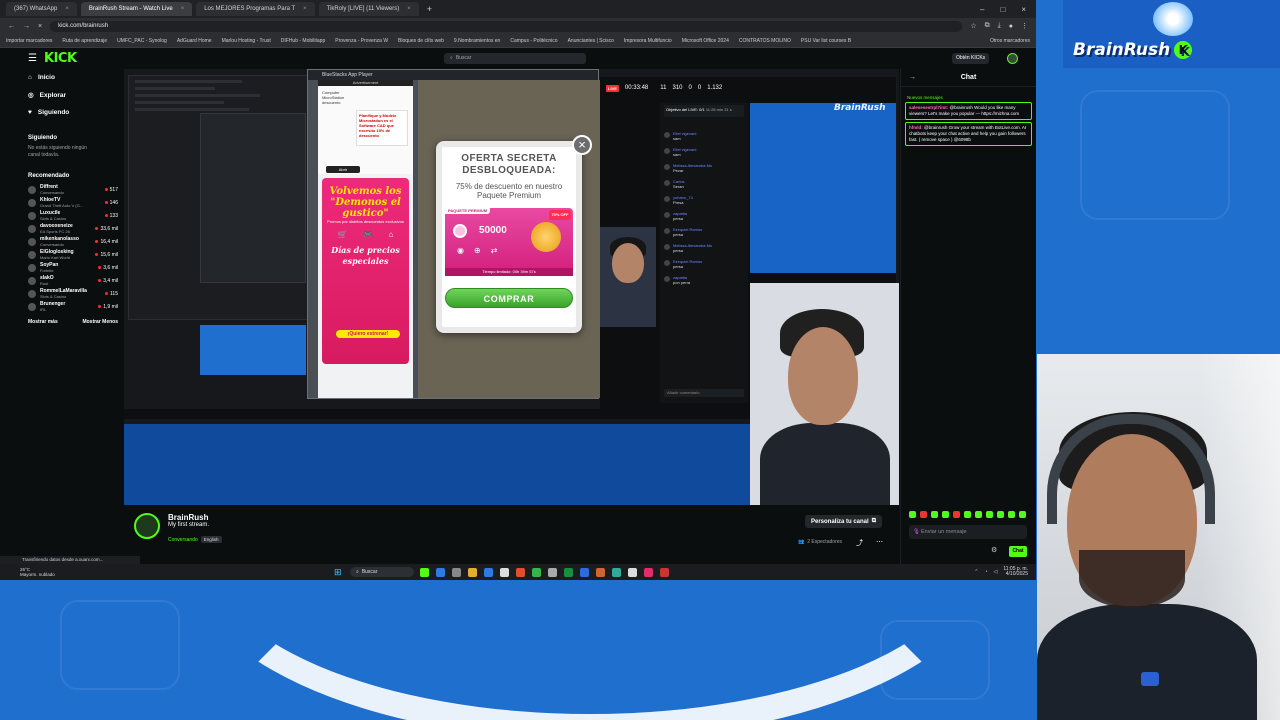  Describe the element at coordinates (194, 41) in the screenshot. I see `bookmark-item: AdGuard Home` at that location.